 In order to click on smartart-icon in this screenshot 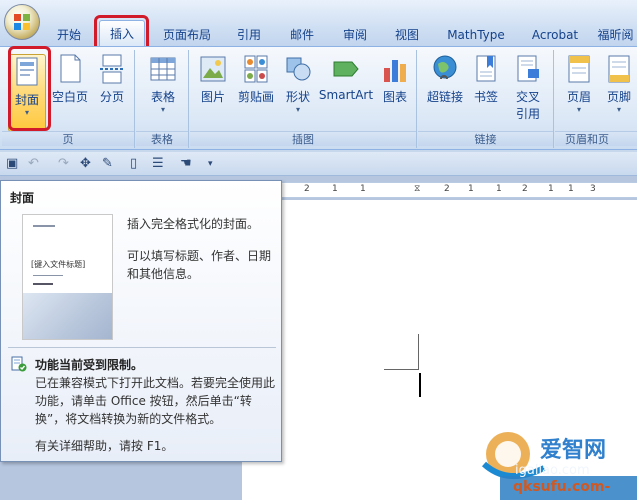, I will do `click(346, 69)`.